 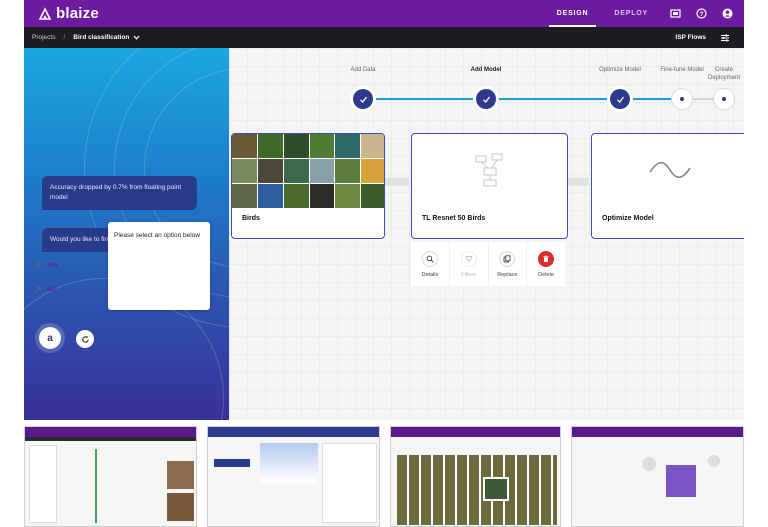 I want to click on optimize-card-label: Optimize Model, so click(x=628, y=218).